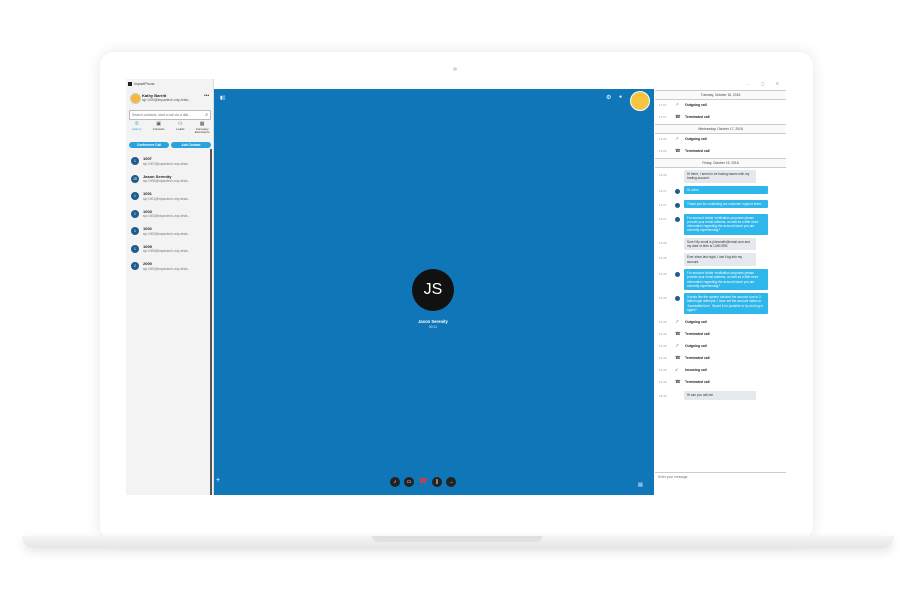  What do you see at coordinates (620, 97) in the screenshot?
I see `user-icon: ●` at bounding box center [620, 97].